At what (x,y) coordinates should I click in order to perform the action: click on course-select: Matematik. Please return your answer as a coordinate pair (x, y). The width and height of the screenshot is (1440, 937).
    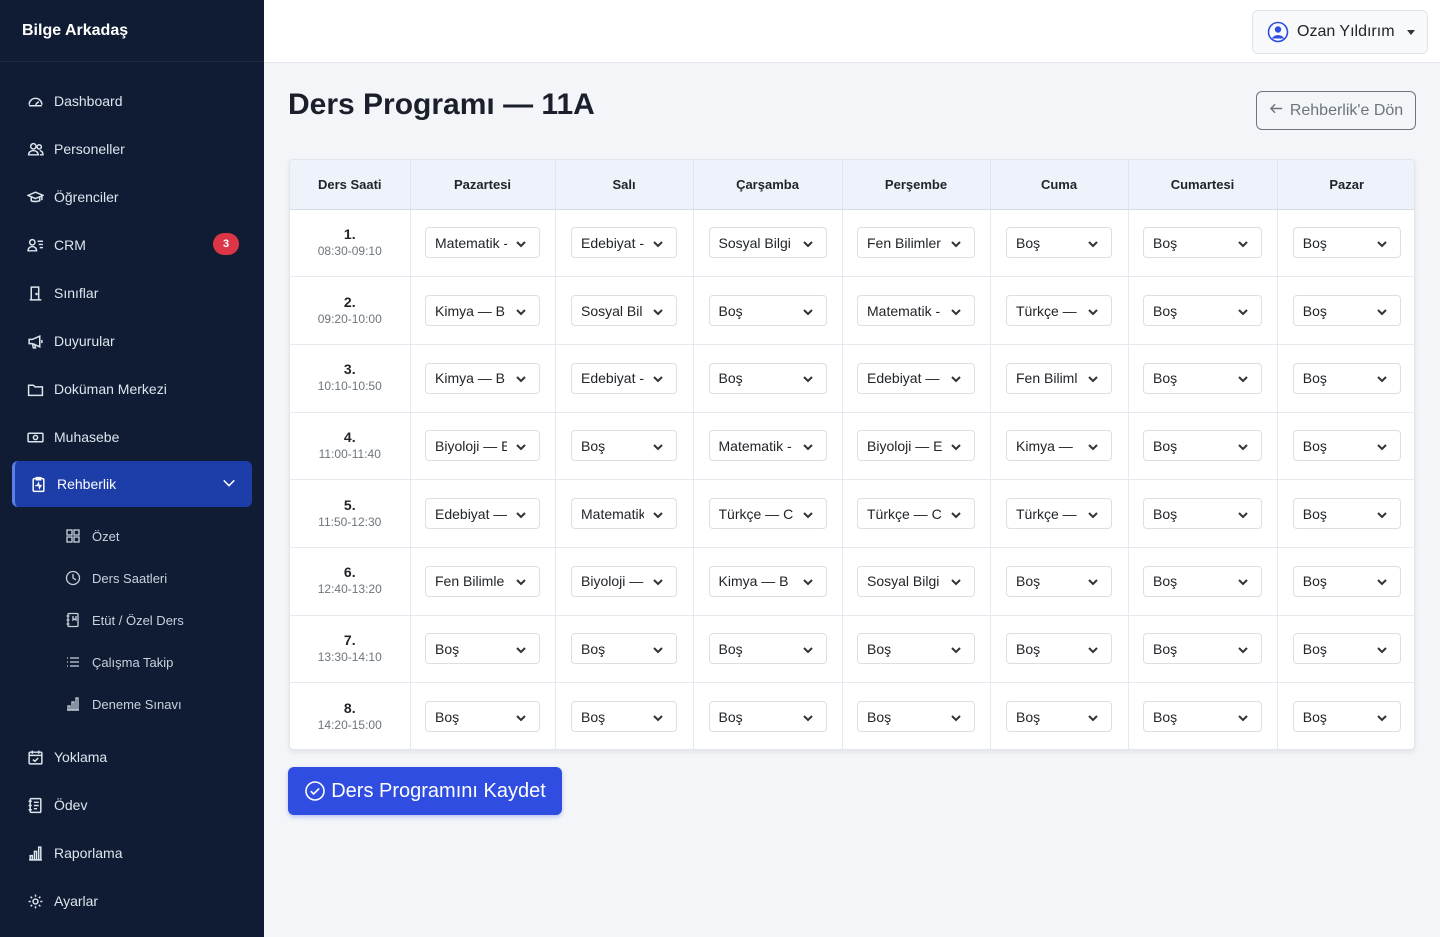
    Looking at the image, I should click on (624, 514).